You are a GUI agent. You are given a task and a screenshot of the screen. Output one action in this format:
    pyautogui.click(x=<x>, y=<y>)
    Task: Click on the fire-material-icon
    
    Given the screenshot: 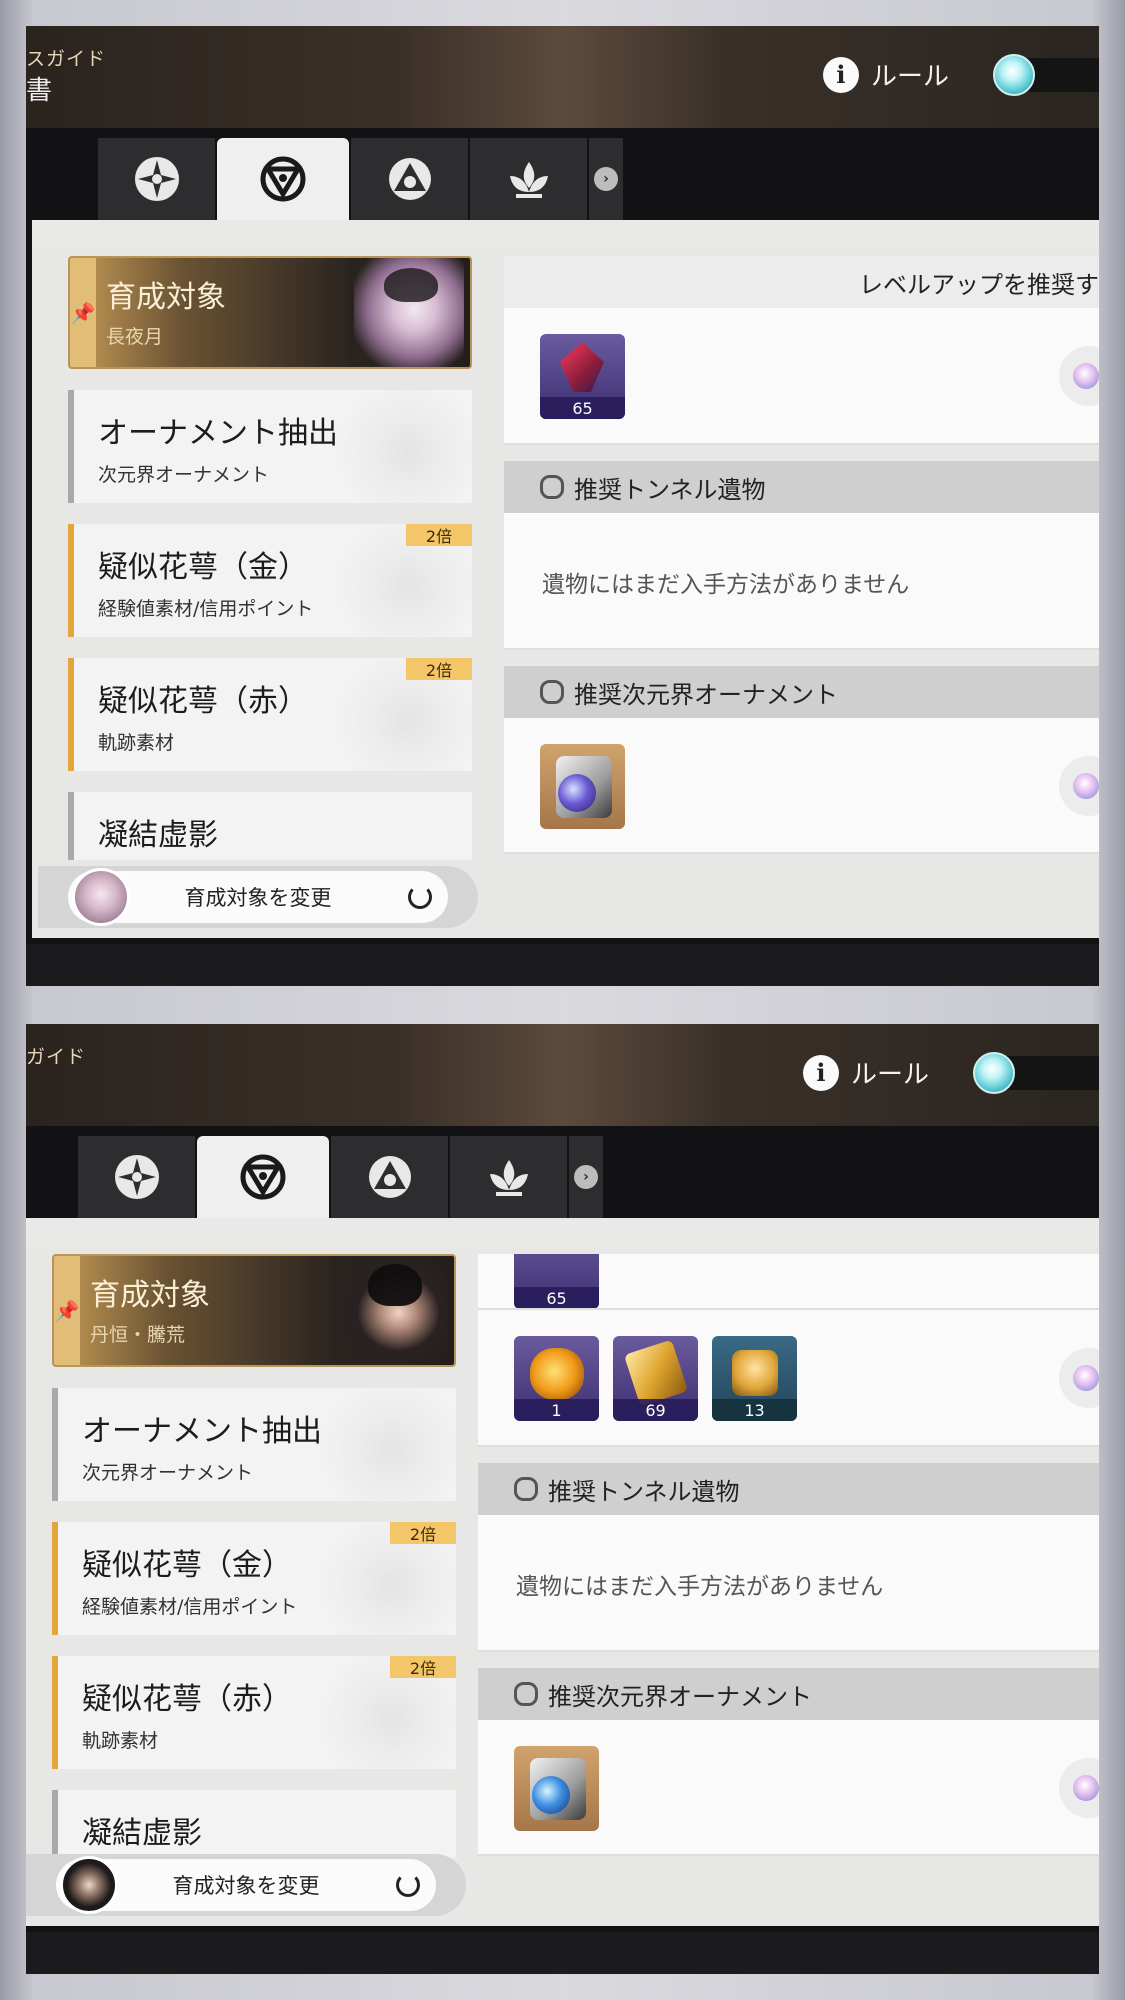 What is the action you would take?
    pyautogui.click(x=557, y=1374)
    